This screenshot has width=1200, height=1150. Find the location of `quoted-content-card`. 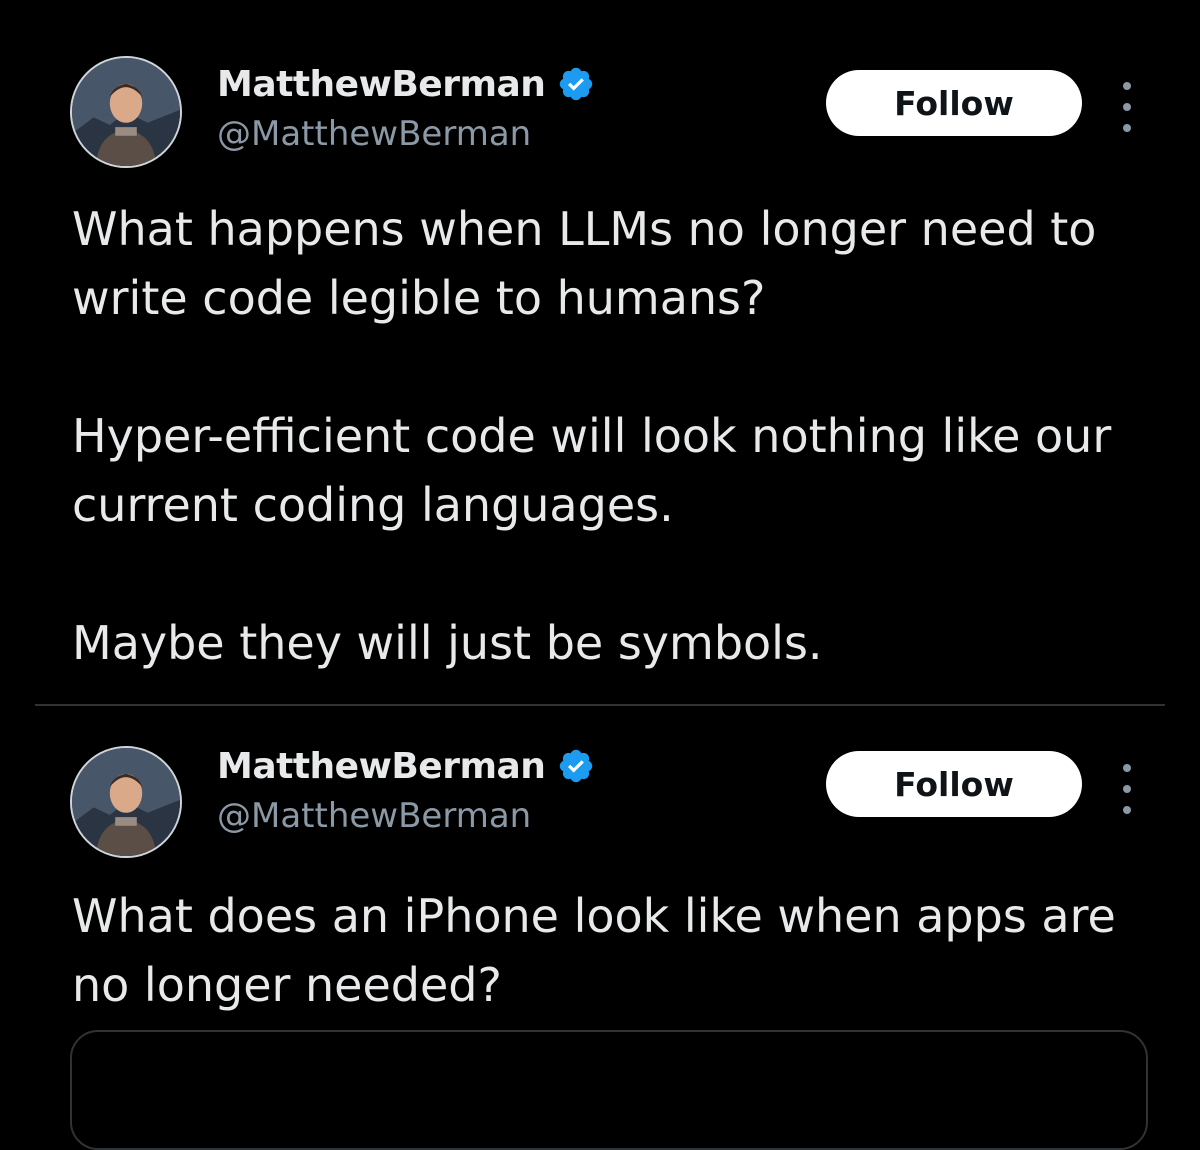

quoted-content-card is located at coordinates (609, 1090).